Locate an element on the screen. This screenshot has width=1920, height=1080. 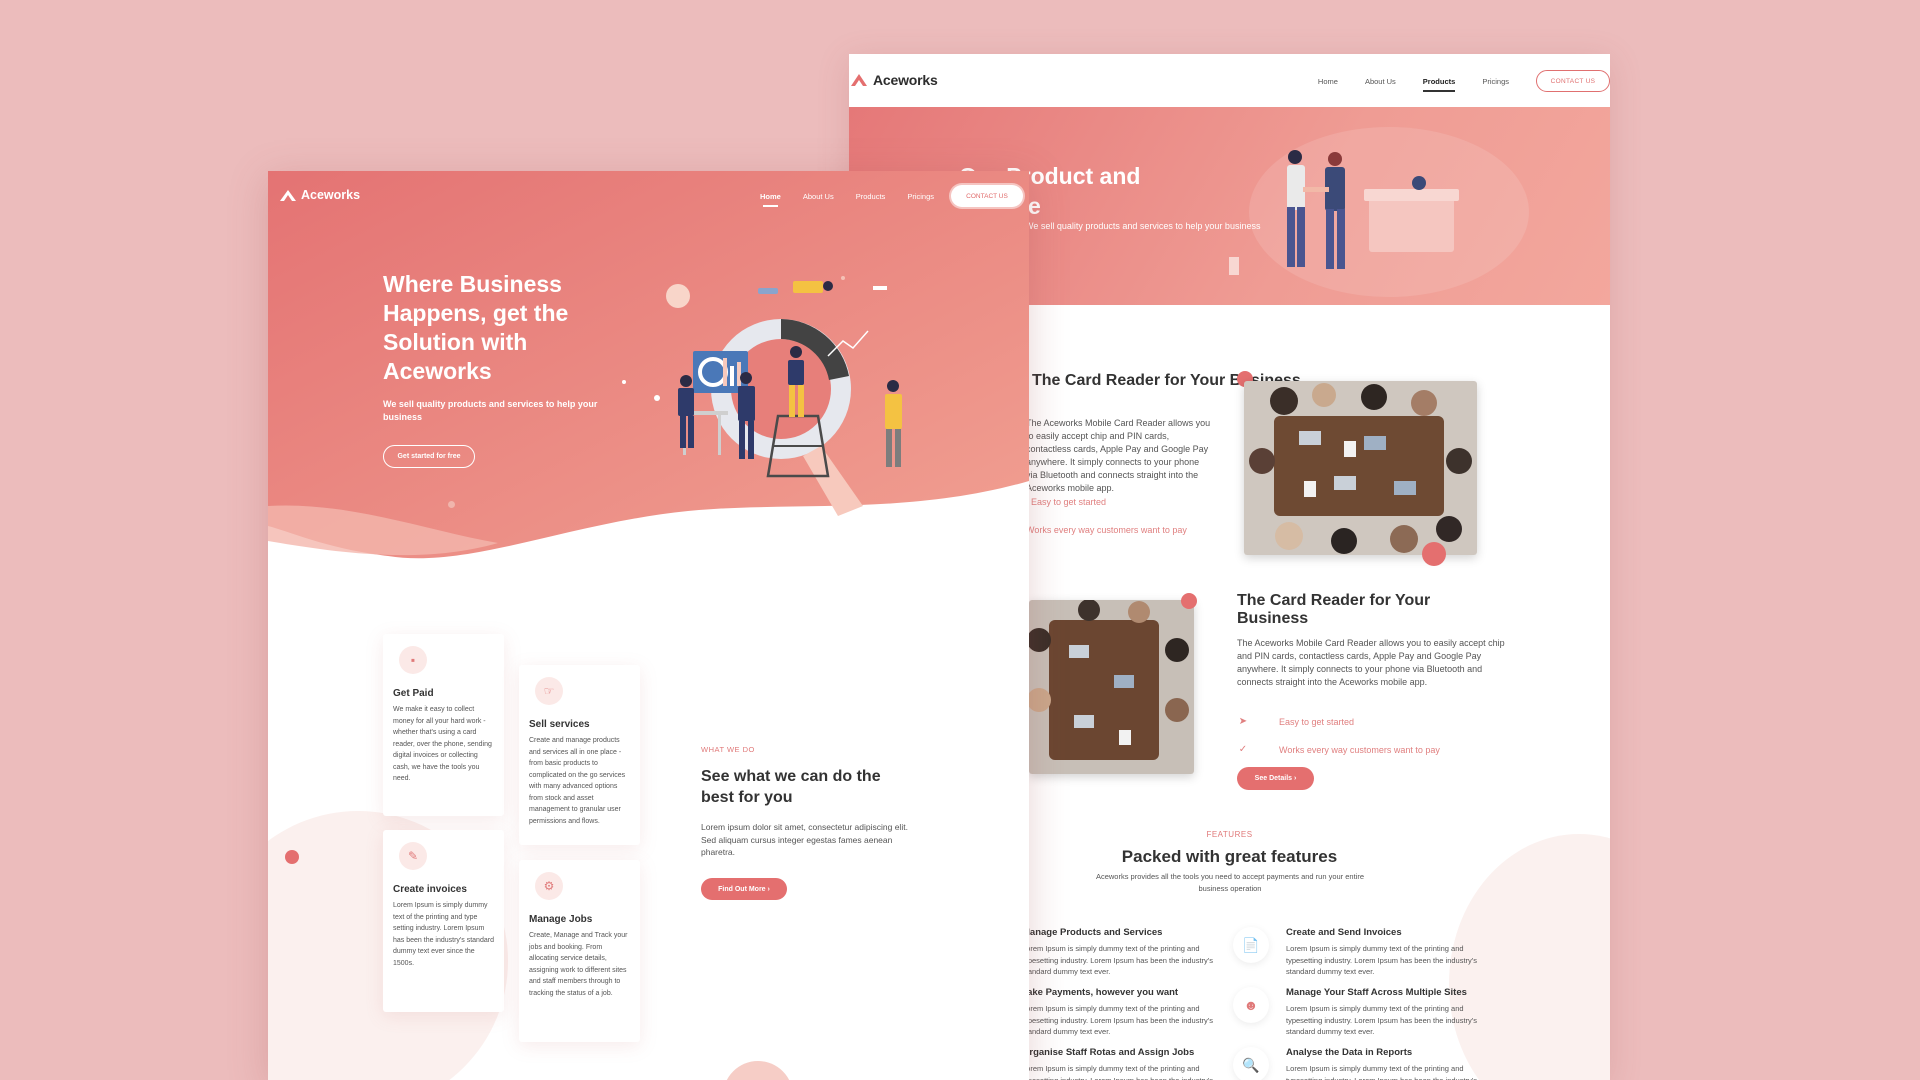
gear-icon: ⚙ is located at coordinates (549, 886).